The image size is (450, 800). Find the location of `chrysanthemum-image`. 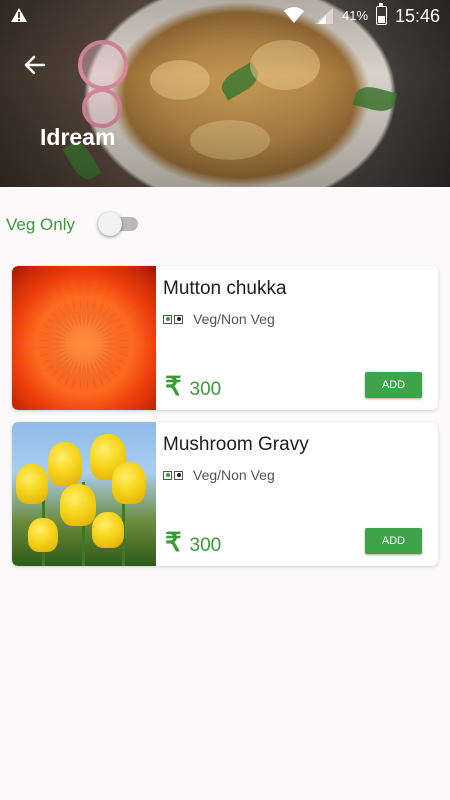

chrysanthemum-image is located at coordinates (84, 338).